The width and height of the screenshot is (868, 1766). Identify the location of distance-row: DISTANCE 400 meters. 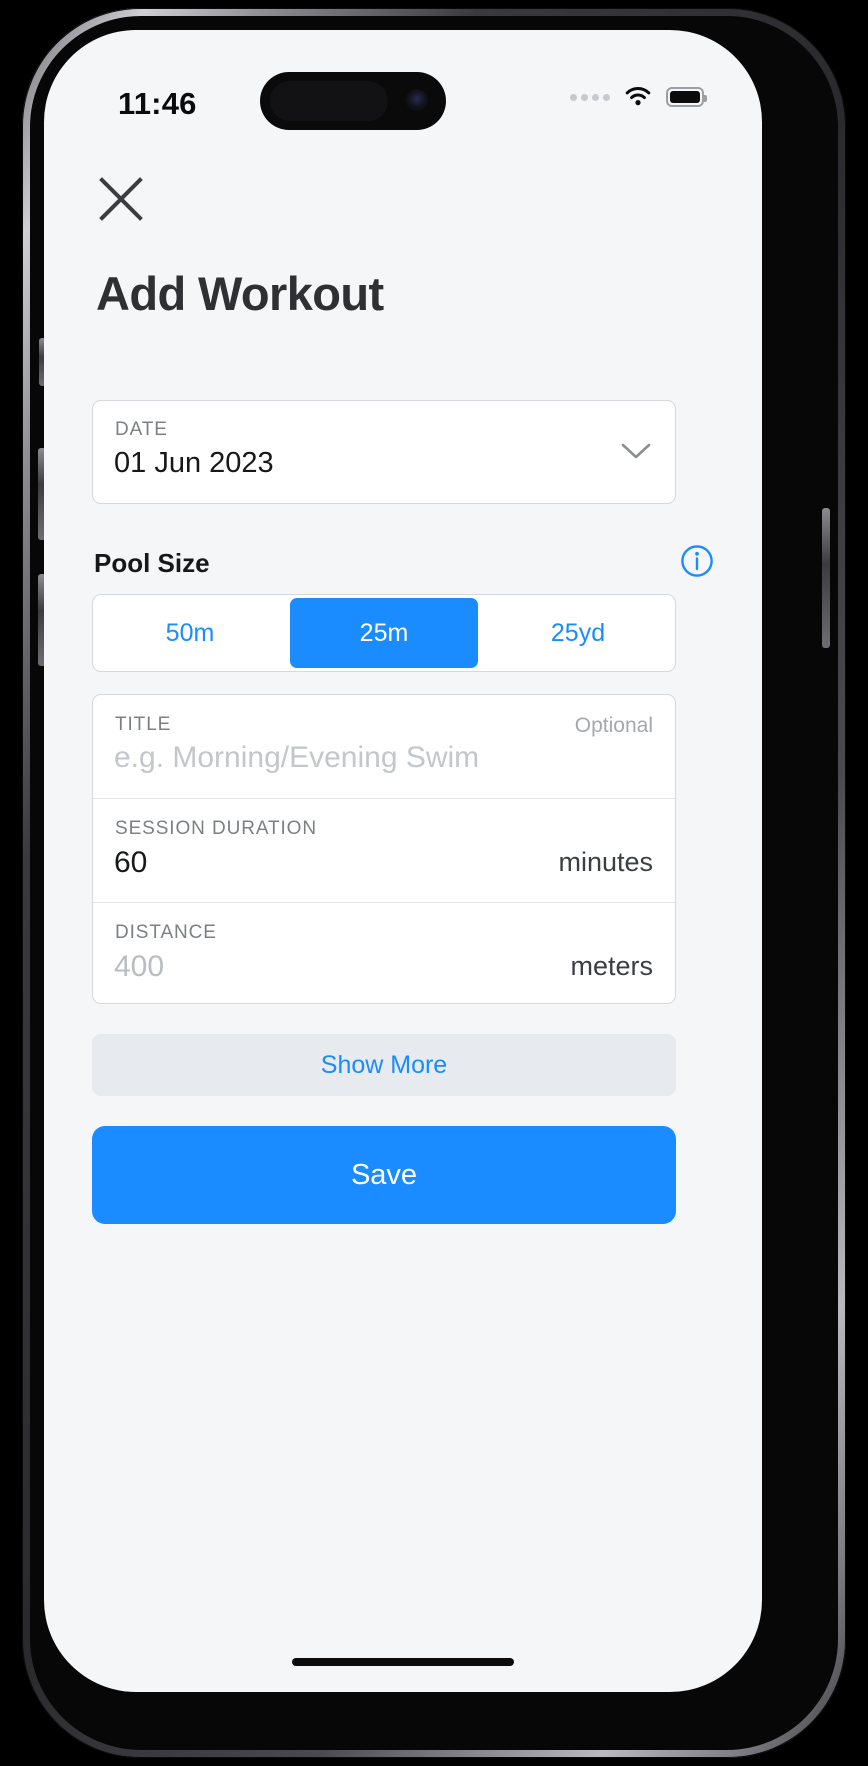
(384, 954).